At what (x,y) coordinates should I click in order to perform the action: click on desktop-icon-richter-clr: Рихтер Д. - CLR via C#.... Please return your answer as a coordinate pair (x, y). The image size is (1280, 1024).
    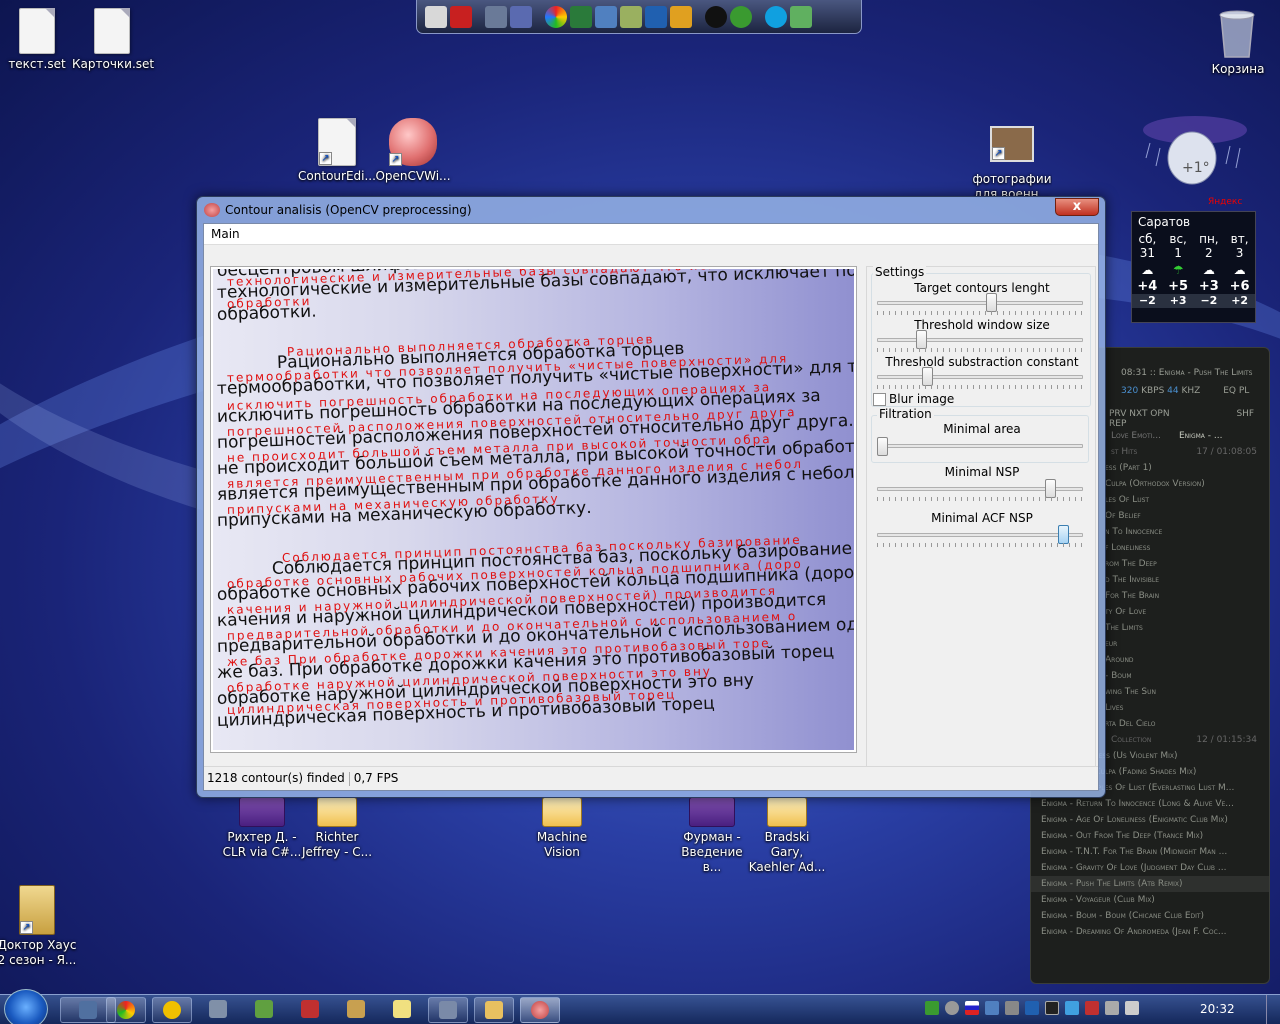
    Looking at the image, I should click on (262, 828).